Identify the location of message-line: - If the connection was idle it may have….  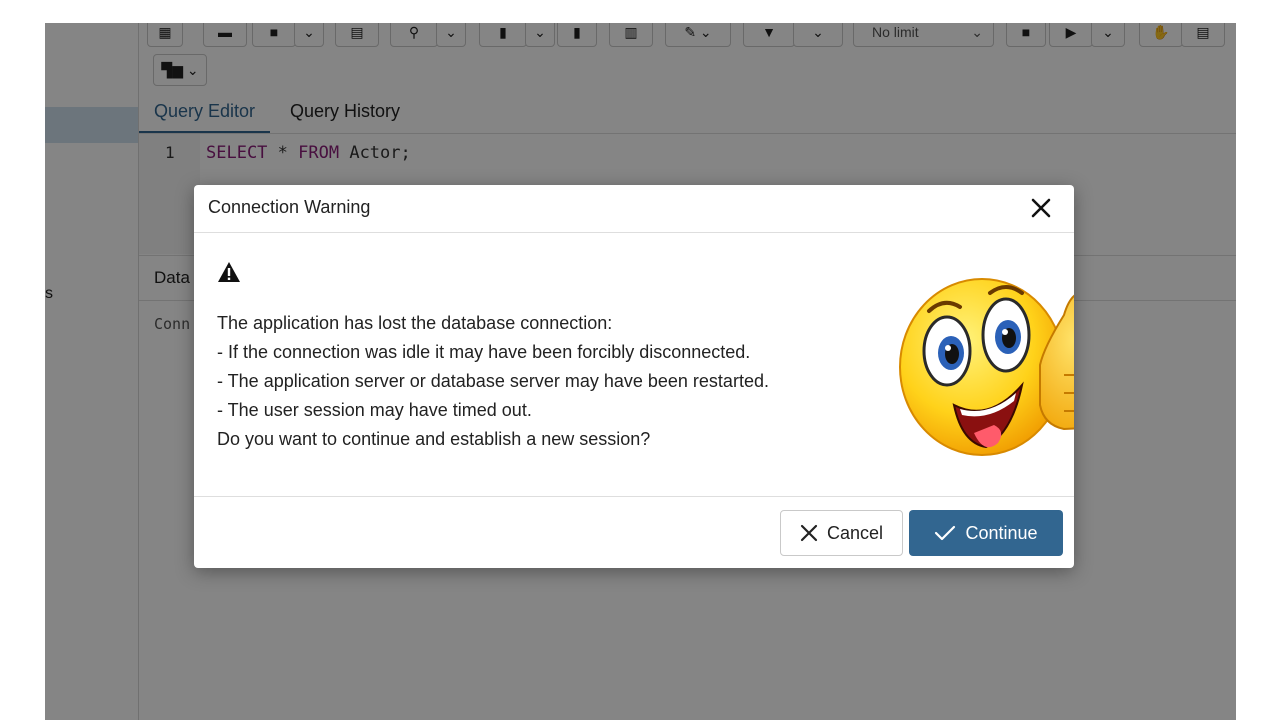
(484, 352).